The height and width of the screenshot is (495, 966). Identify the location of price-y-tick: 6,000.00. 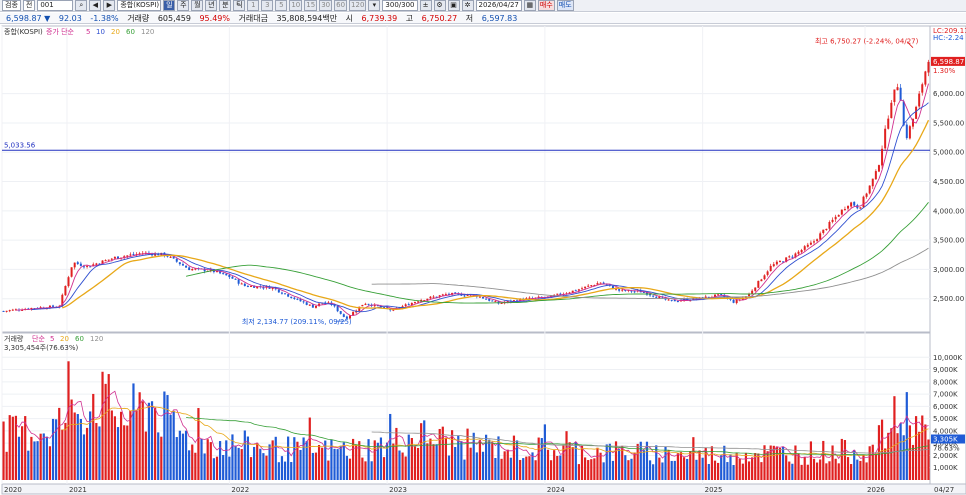
(948, 94).